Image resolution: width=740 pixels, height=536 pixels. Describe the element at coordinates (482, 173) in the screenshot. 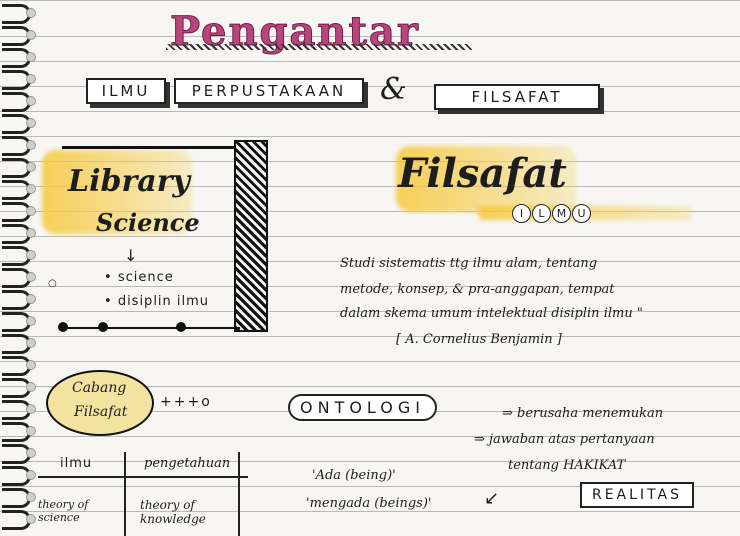

I see `filsafat-heading: Filsafat` at that location.